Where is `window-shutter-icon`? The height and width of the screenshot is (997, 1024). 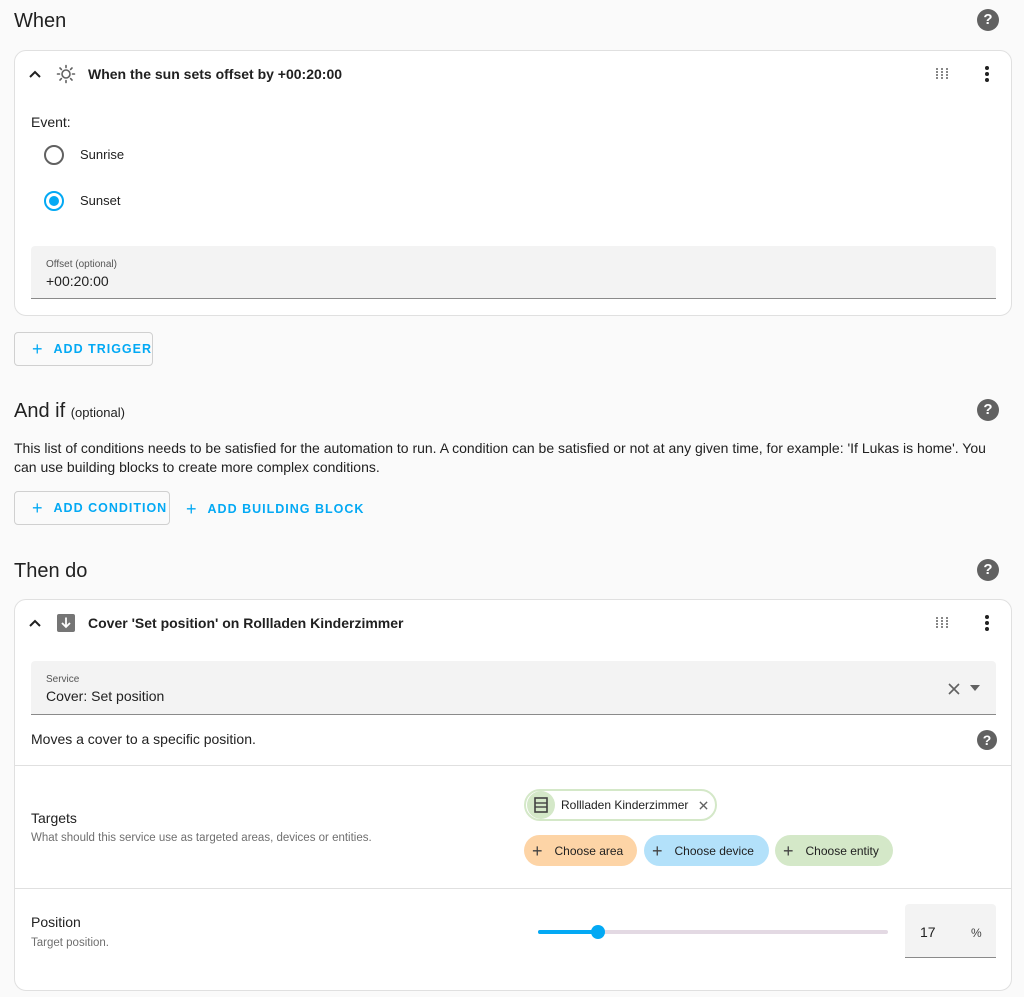 window-shutter-icon is located at coordinates (541, 805).